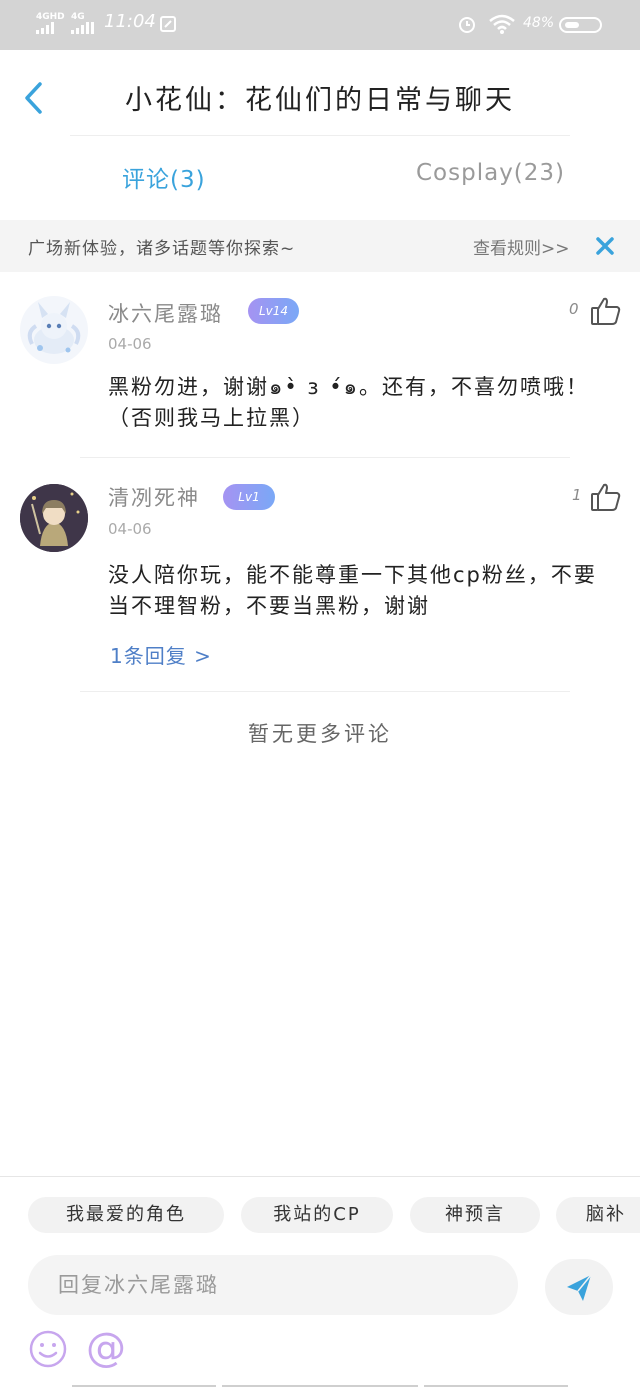 The height and width of the screenshot is (1387, 640). Describe the element at coordinates (249, 497) in the screenshot. I see `level-badge: Lv1` at that location.